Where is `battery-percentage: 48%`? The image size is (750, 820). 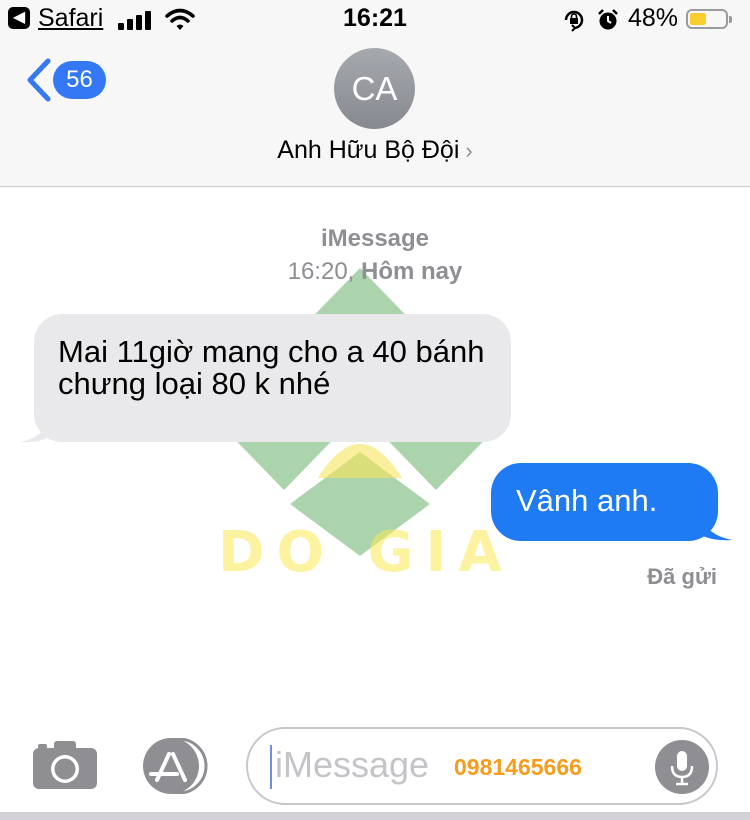
battery-percentage: 48% is located at coordinates (653, 18).